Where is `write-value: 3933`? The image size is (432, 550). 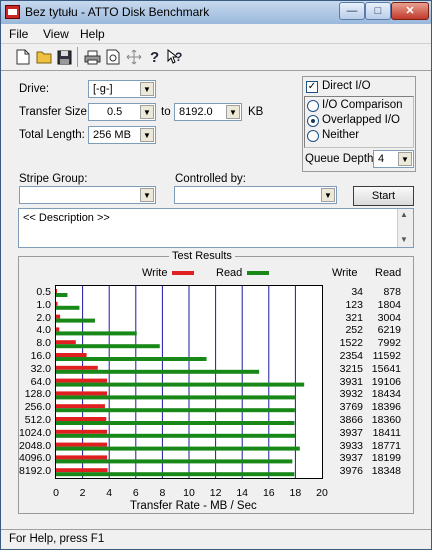 write-value: 3933 is located at coordinates (351, 445).